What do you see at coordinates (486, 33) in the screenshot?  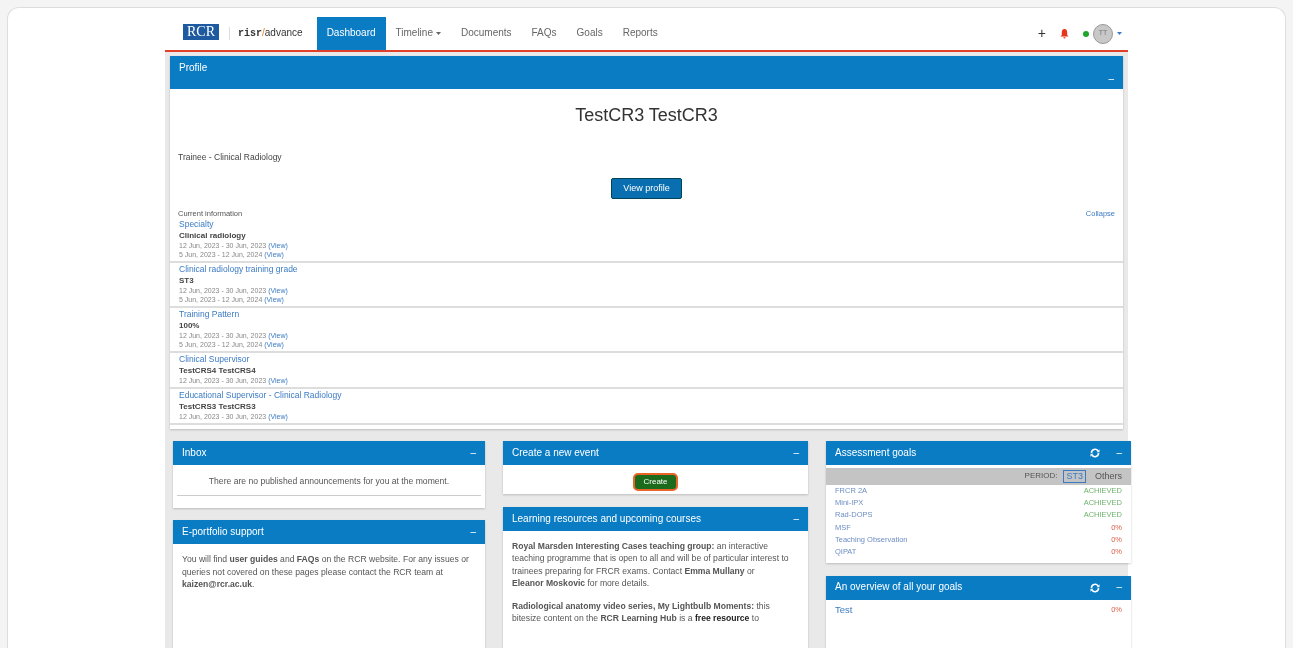 I see `nav-tab: Documents` at bounding box center [486, 33].